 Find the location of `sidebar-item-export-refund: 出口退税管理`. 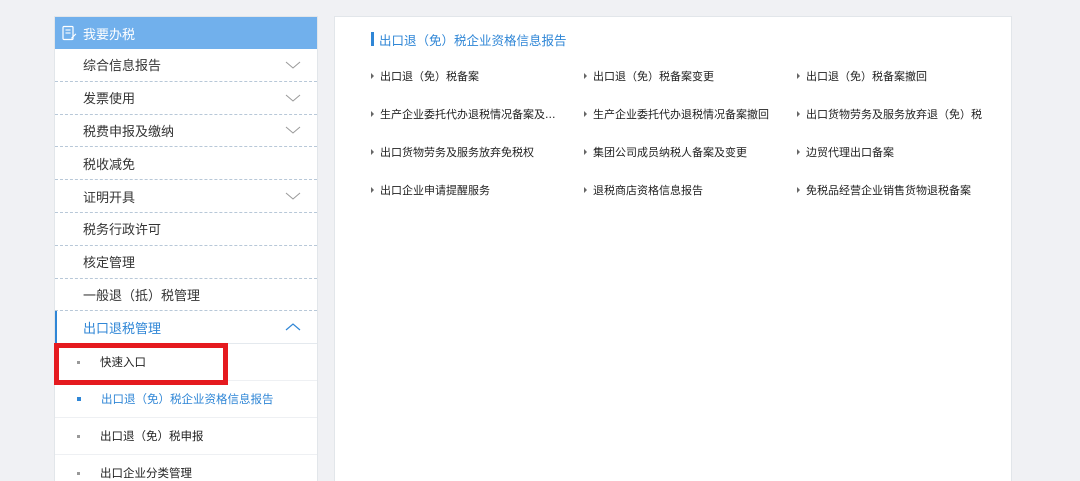

sidebar-item-export-refund: 出口退税管理 is located at coordinates (186, 328).